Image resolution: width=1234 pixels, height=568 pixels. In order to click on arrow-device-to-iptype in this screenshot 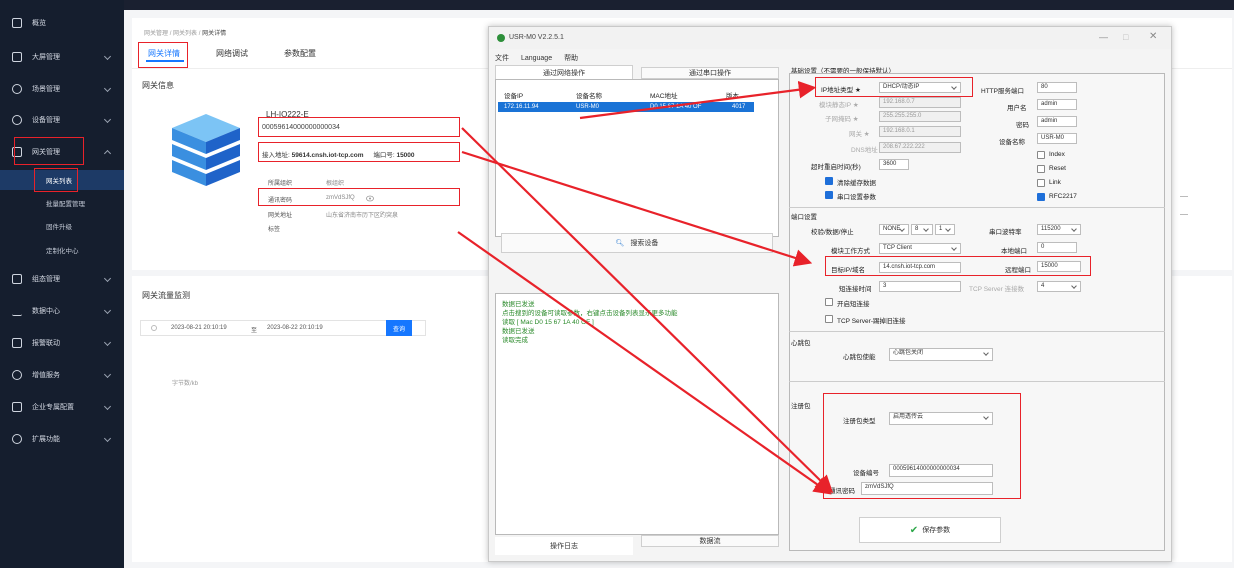, I will do `click(698, 100)`.